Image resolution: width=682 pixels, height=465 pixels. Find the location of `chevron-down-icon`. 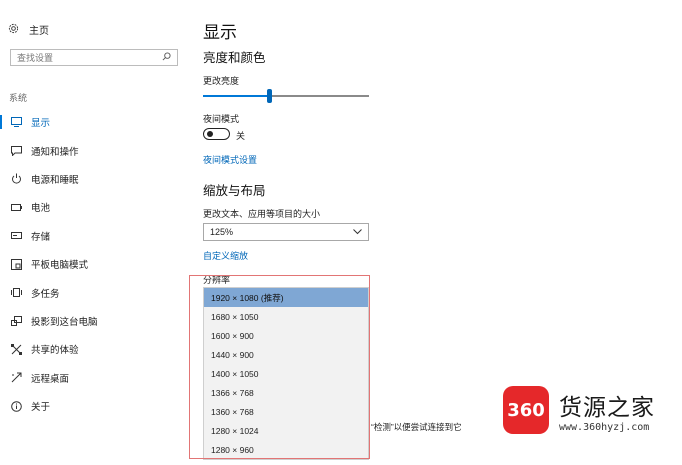

chevron-down-icon is located at coordinates (357, 232).